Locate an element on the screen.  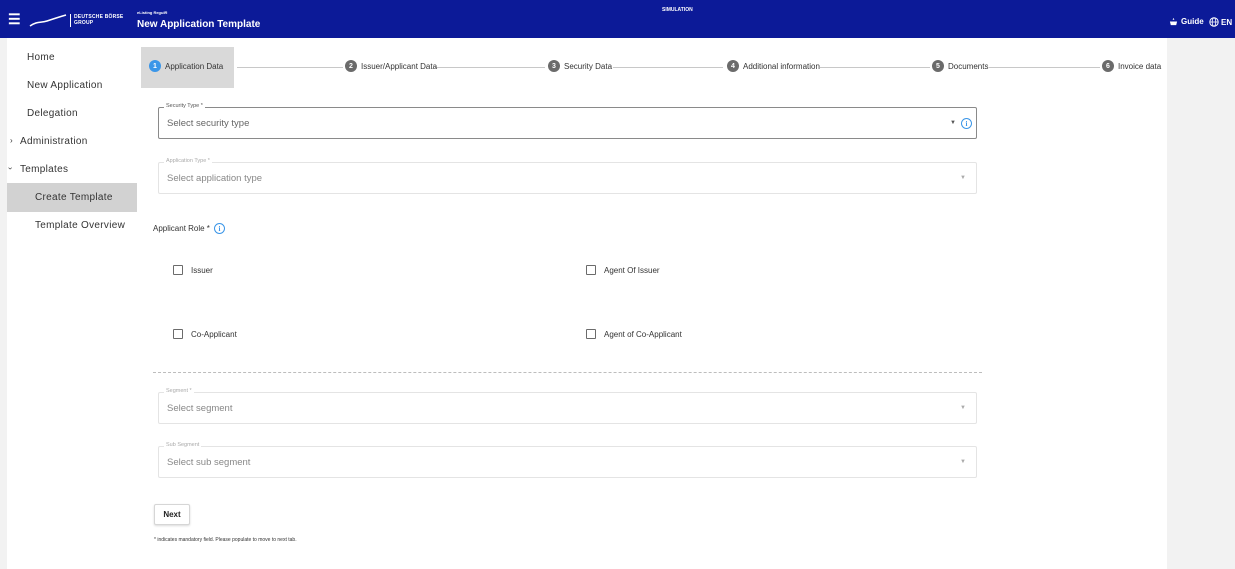
globe-icon is located at coordinates (1214, 22).